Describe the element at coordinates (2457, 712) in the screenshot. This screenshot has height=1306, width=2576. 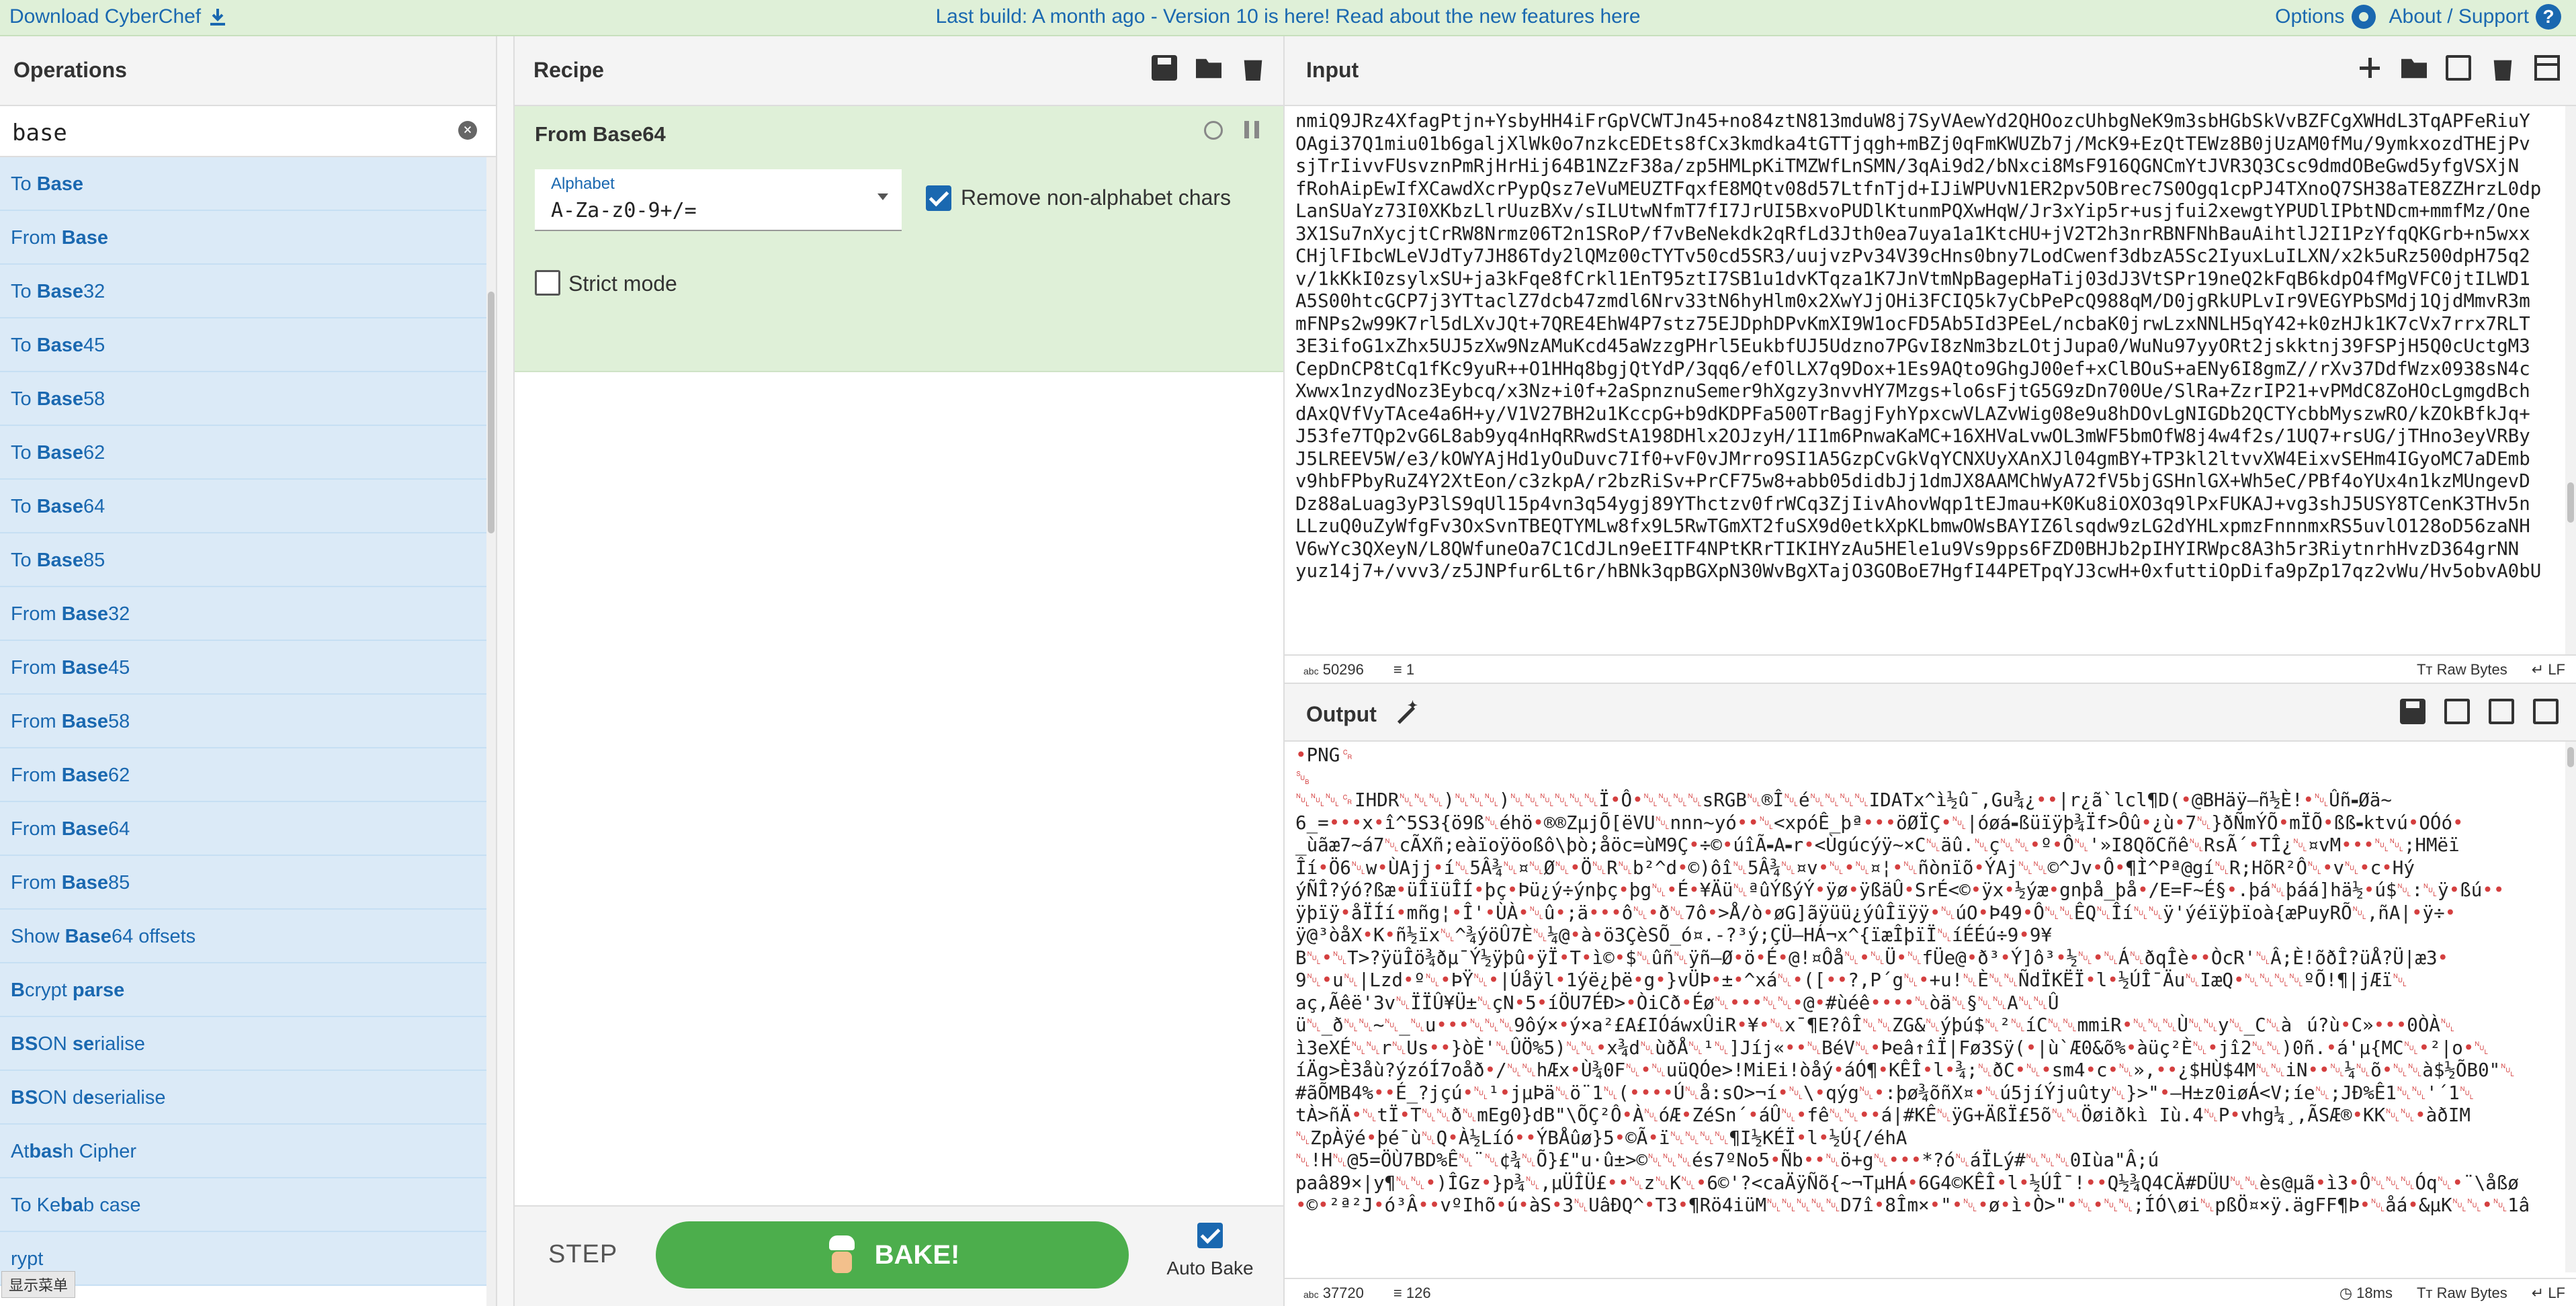
I see `copy-output-icon` at that location.